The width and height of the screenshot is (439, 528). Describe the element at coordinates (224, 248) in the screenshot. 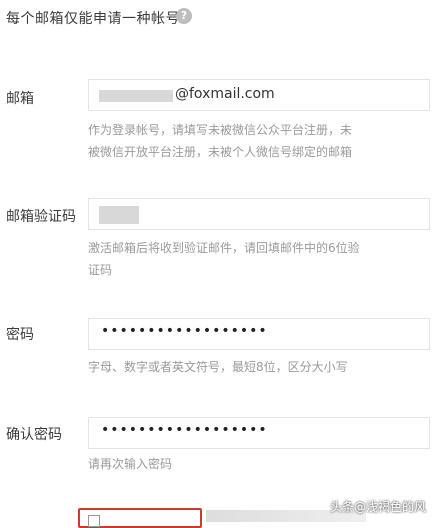

I see `verify-code-hint-line1: 激活邮箱后将收到验证邮件，请回填邮件中的6位验` at that location.